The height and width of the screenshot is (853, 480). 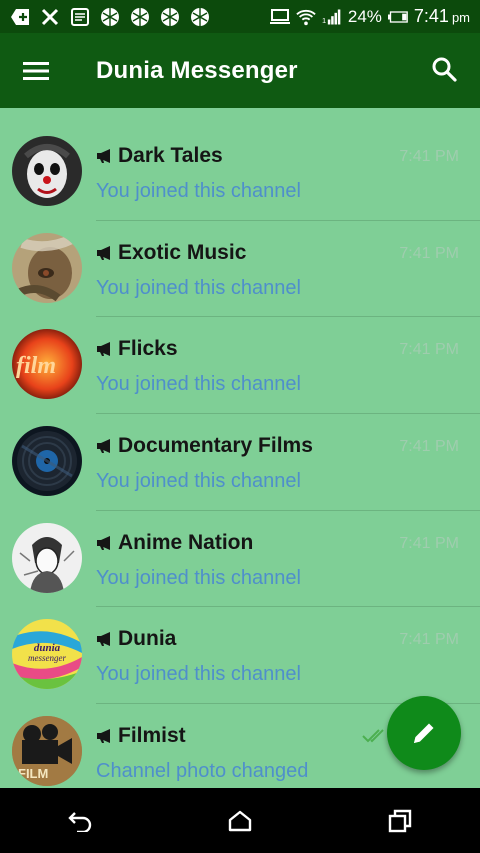 What do you see at coordinates (171, 253) in the screenshot?
I see `channel-name: Exotic Music` at bounding box center [171, 253].